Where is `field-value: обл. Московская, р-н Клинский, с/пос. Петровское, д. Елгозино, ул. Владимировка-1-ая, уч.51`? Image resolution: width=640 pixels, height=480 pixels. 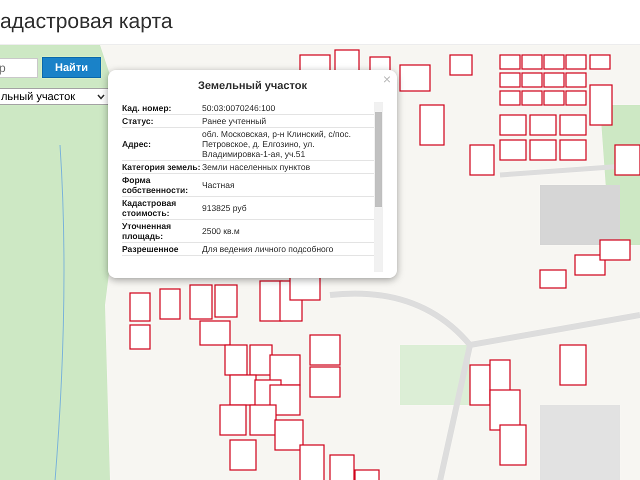 field-value: обл. Московская, р-н Клинский, с/пос. Петровское, д. Елгозино, ул. Владимировка-1-ая, уч.51 is located at coordinates (277, 144).